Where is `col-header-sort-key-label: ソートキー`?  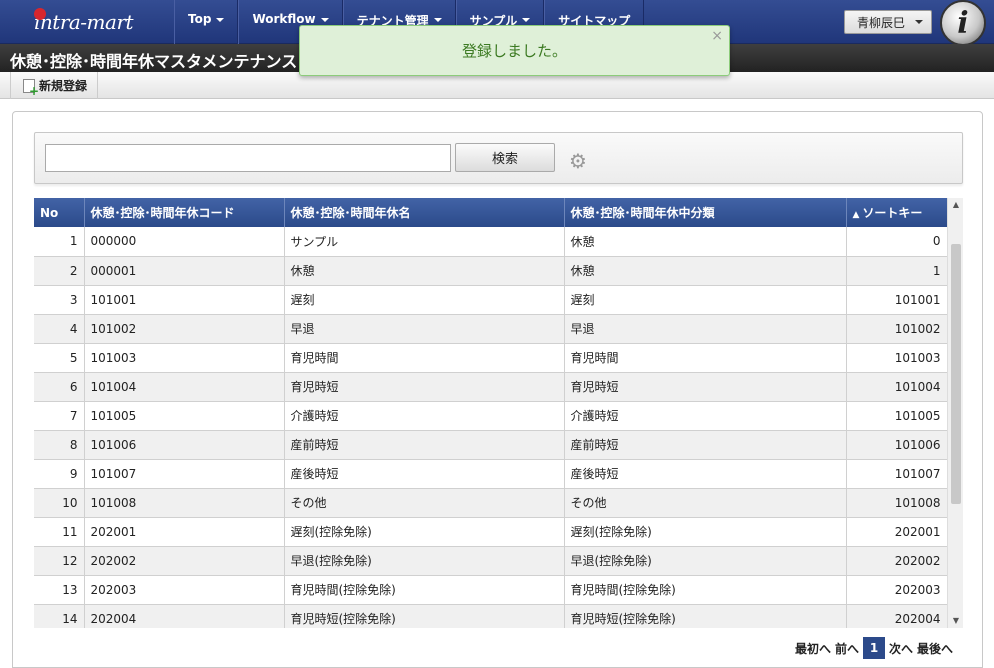 col-header-sort-key-label: ソートキー is located at coordinates (892, 213).